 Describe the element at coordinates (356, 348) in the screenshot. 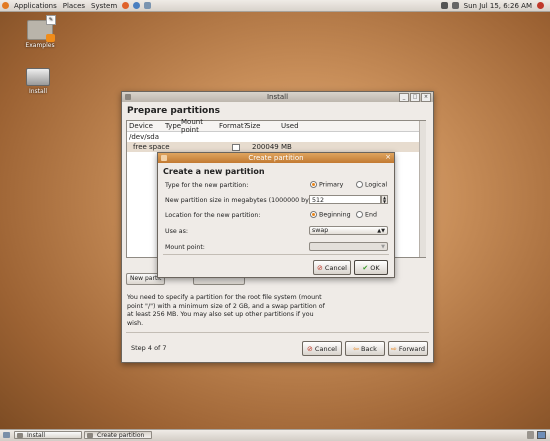

I see `back-arrow-icon: ⇦` at that location.